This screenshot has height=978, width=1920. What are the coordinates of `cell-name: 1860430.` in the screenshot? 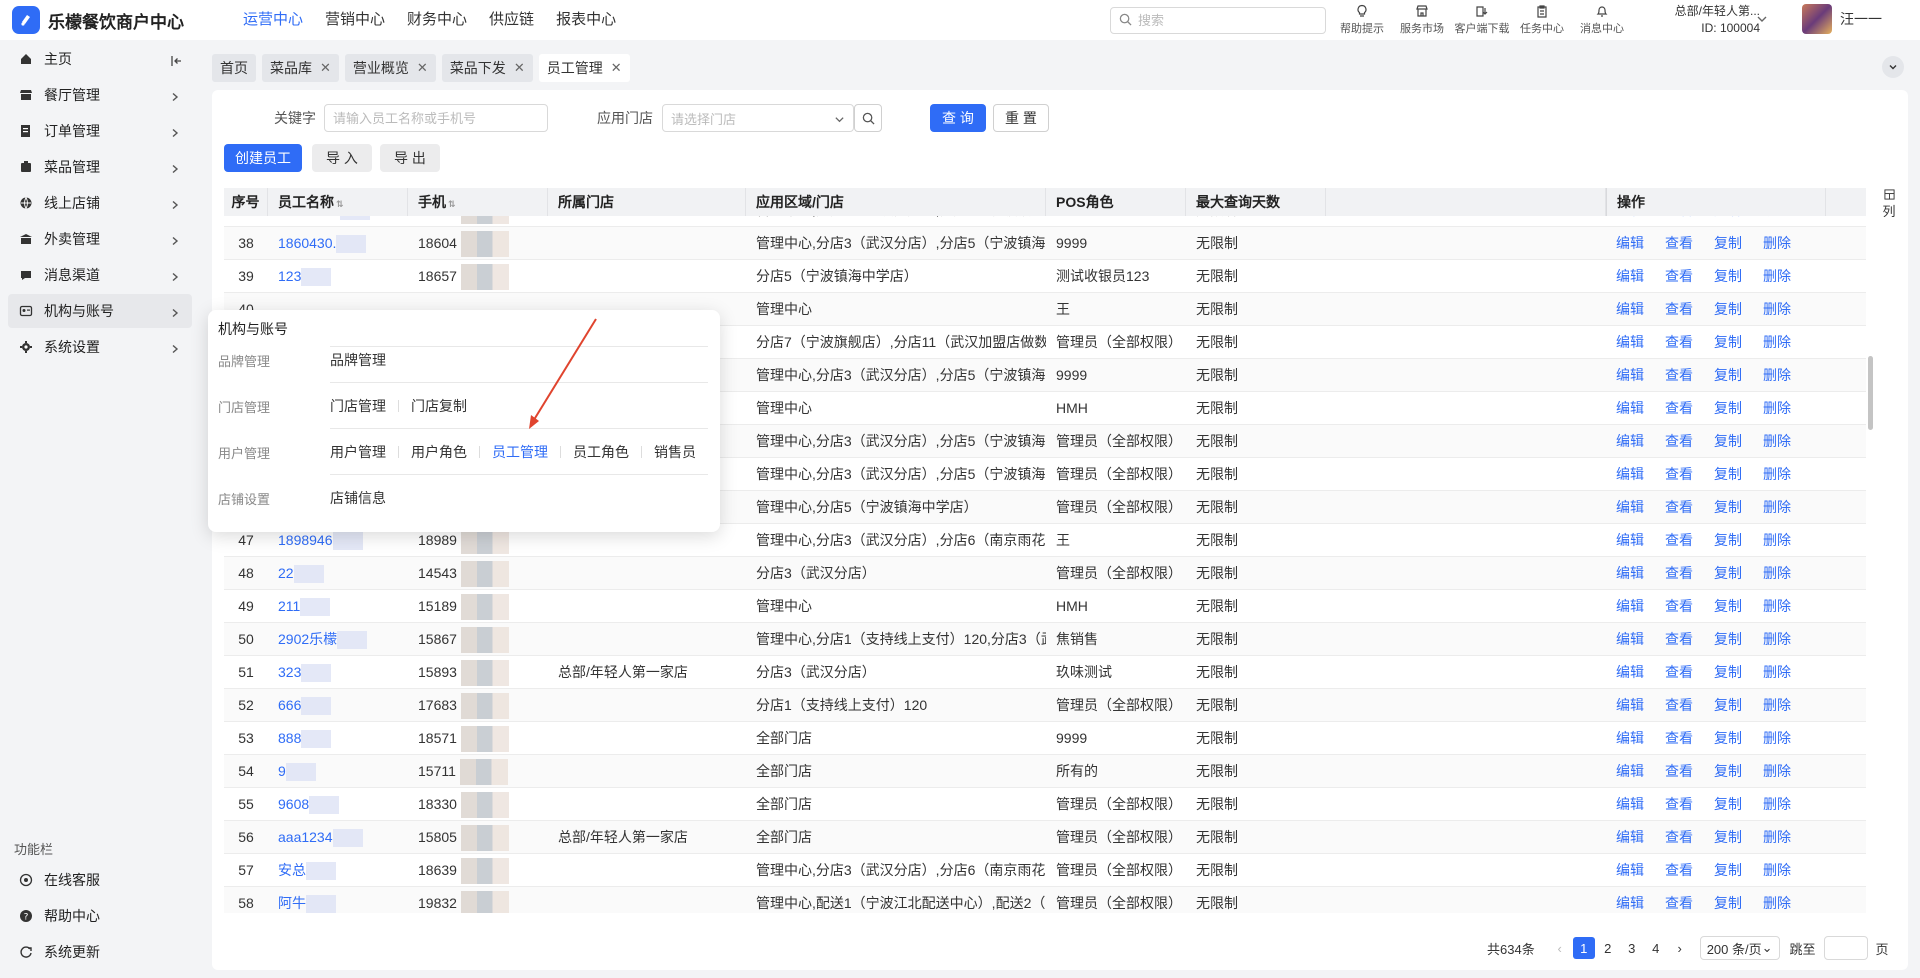 It's located at (338, 243).